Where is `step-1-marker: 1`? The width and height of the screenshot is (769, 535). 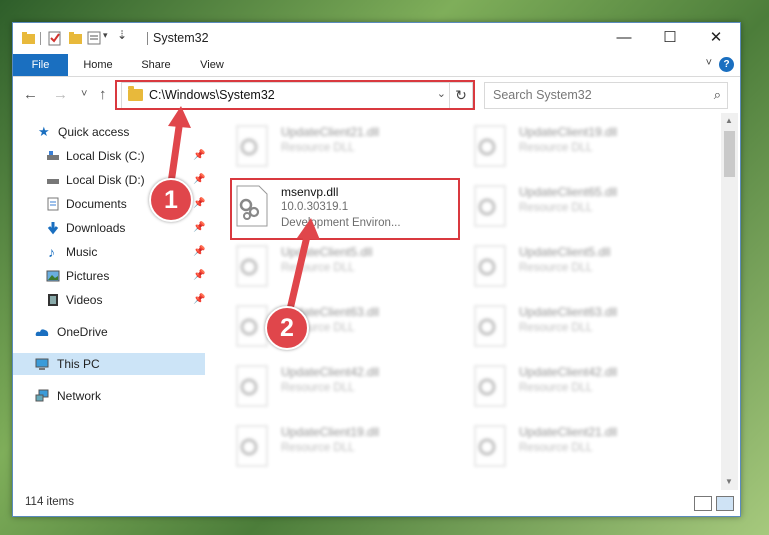
step-1-marker: 1 is located at coordinates (171, 200).